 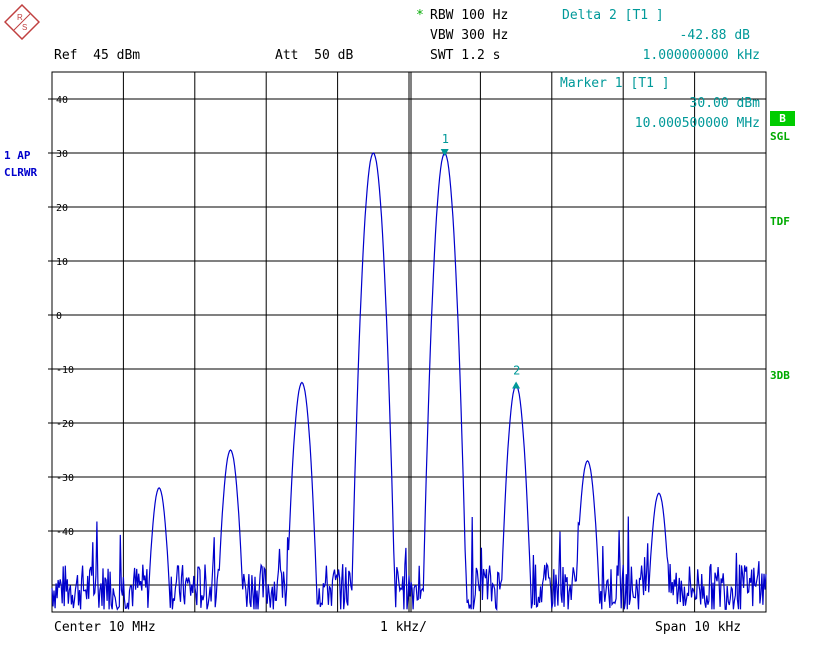 What do you see at coordinates (697, 123) in the screenshot?
I see `marker-freq: 10.000500000 MHz` at bounding box center [697, 123].